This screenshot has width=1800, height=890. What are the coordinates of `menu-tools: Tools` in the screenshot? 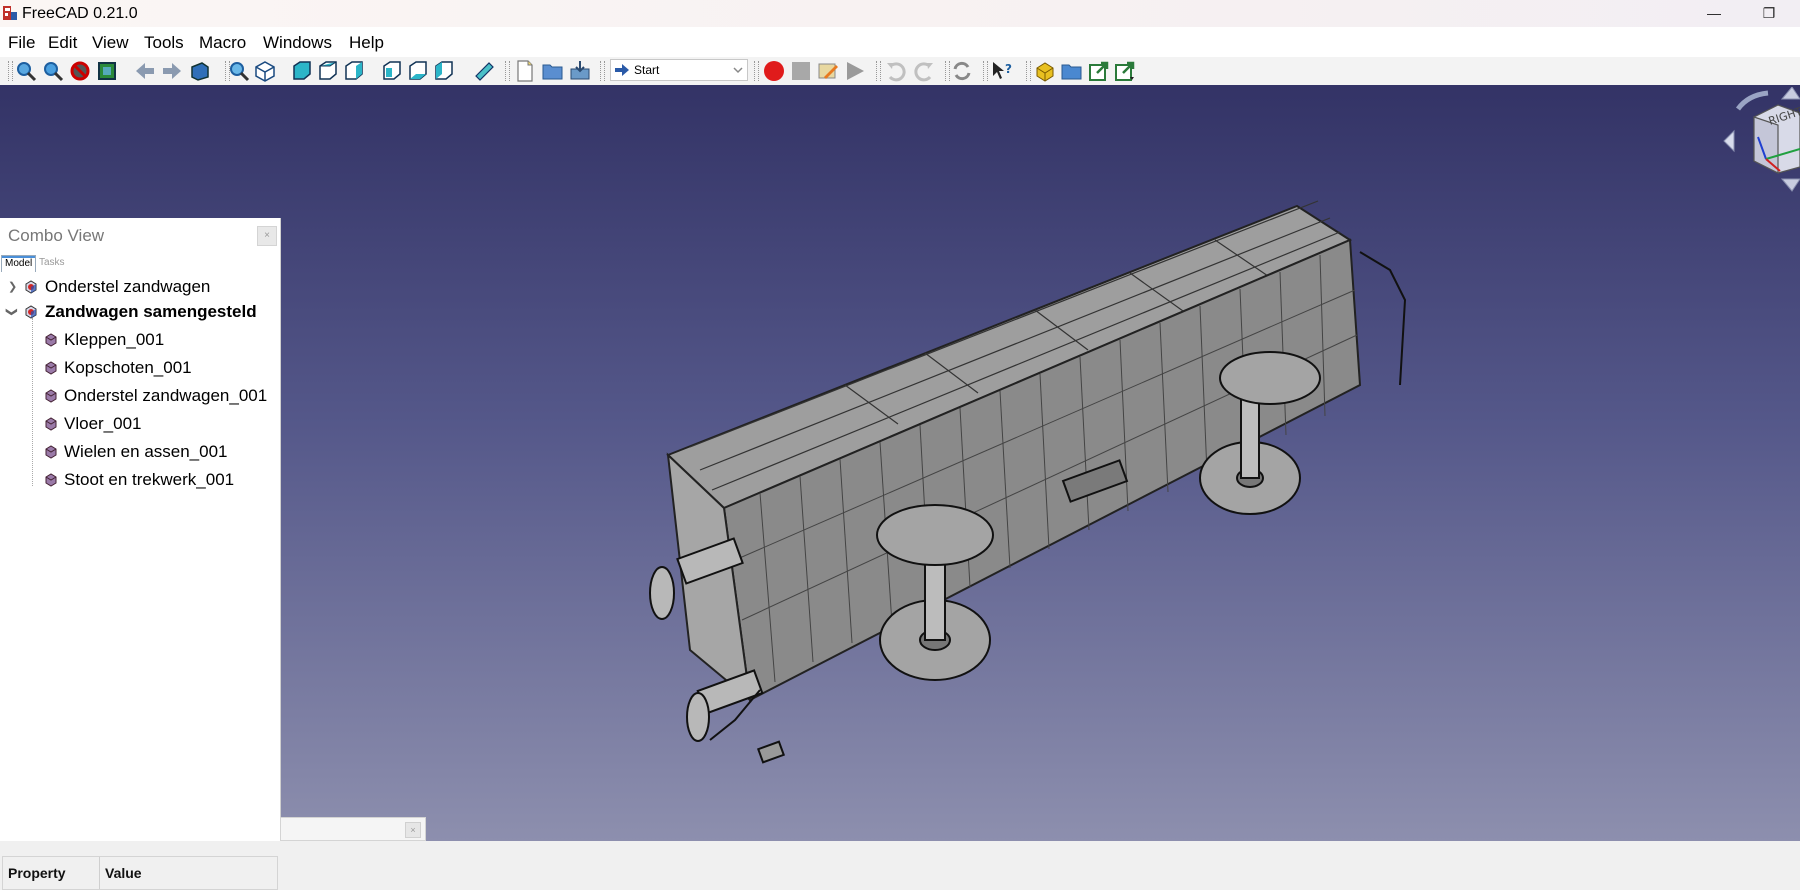 It's located at (164, 43).